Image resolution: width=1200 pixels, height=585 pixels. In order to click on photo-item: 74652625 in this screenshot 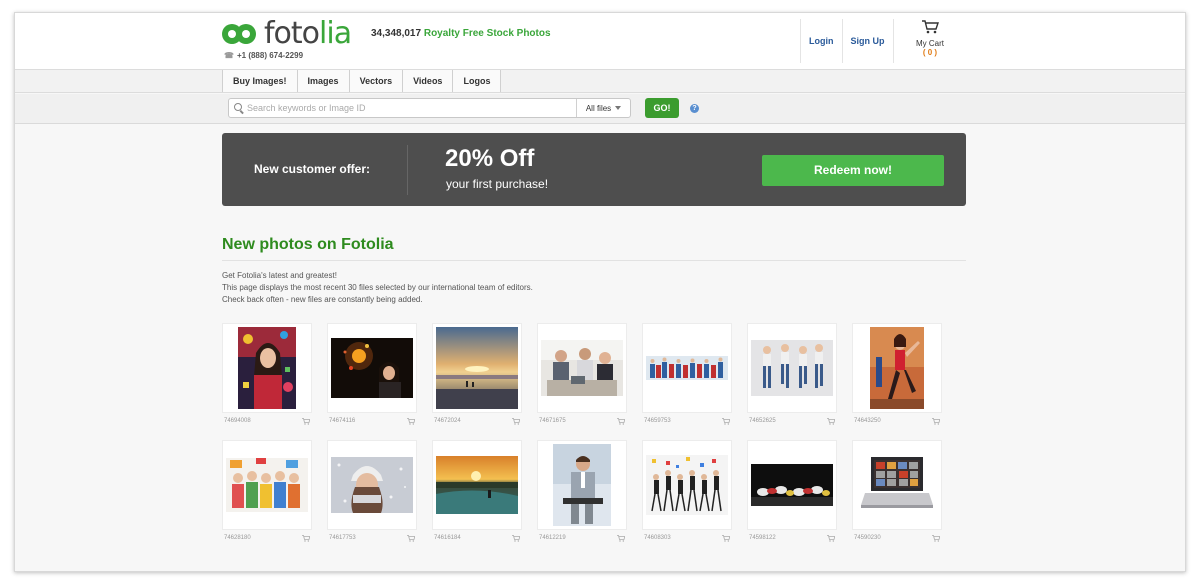, I will do `click(792, 376)`.